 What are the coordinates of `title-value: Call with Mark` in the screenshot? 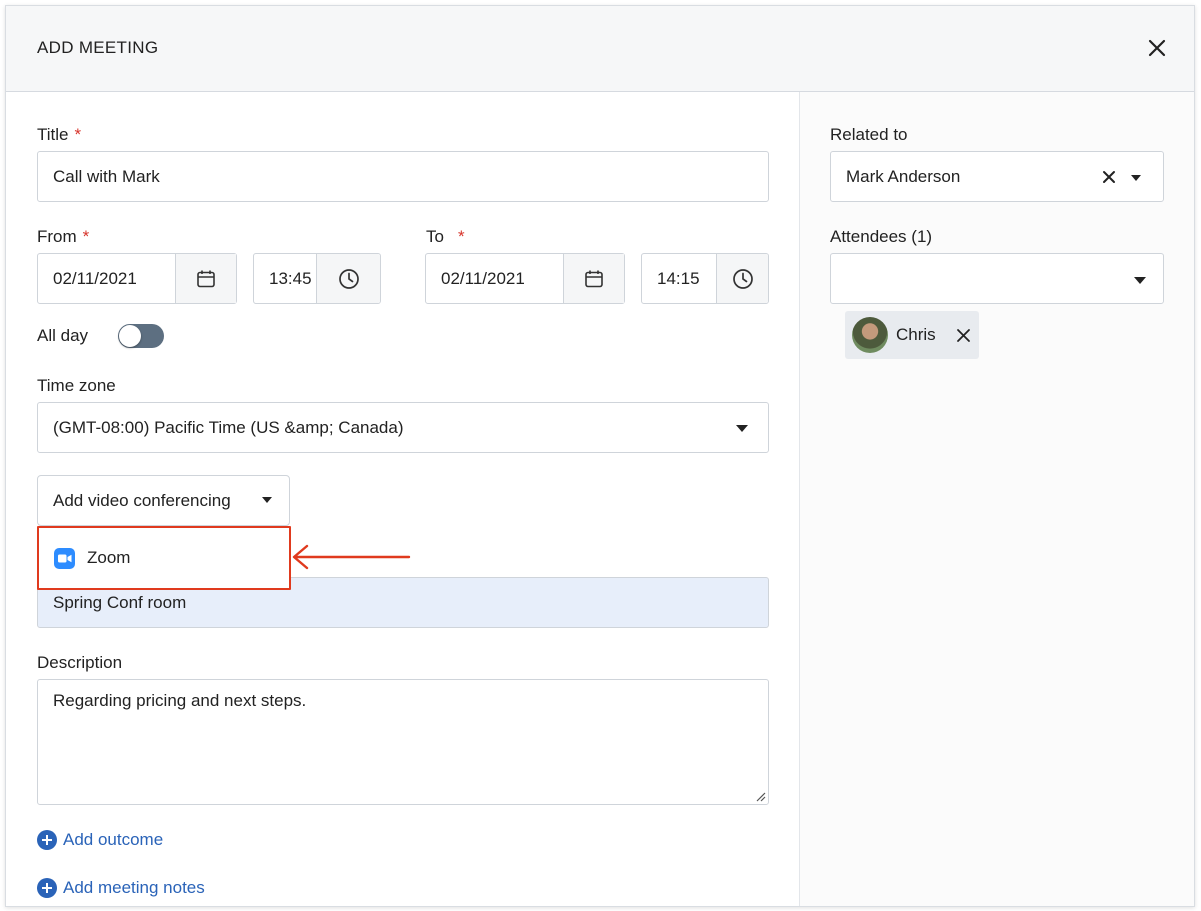 It's located at (106, 176).